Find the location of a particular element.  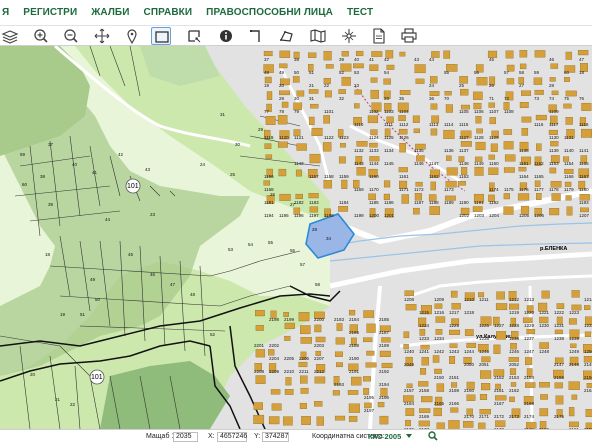

pan-button is located at coordinates (102, 36).